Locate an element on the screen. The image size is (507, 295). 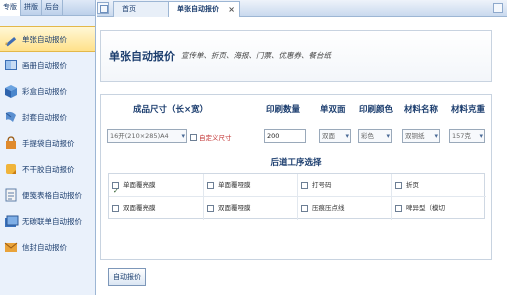
sidebar-tabs: 专版 拼版 后台 is located at coordinates (47, 8).